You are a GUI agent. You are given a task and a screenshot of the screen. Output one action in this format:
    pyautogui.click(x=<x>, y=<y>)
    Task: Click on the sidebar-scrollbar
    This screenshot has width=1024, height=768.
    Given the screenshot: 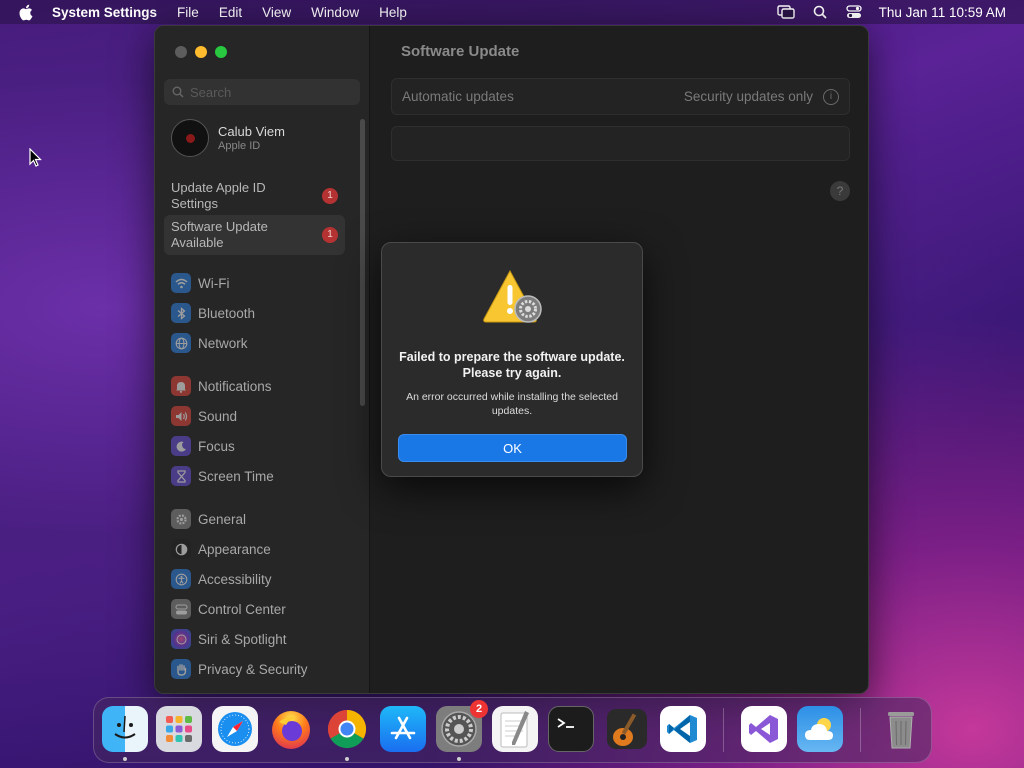 What is the action you would take?
    pyautogui.click(x=362, y=262)
    